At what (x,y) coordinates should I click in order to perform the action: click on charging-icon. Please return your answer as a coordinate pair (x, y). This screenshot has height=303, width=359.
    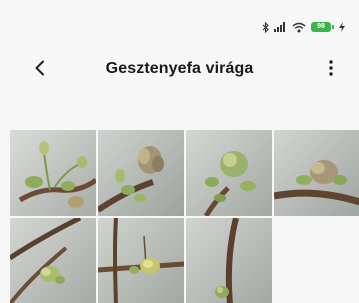
    Looking at the image, I should click on (342, 27).